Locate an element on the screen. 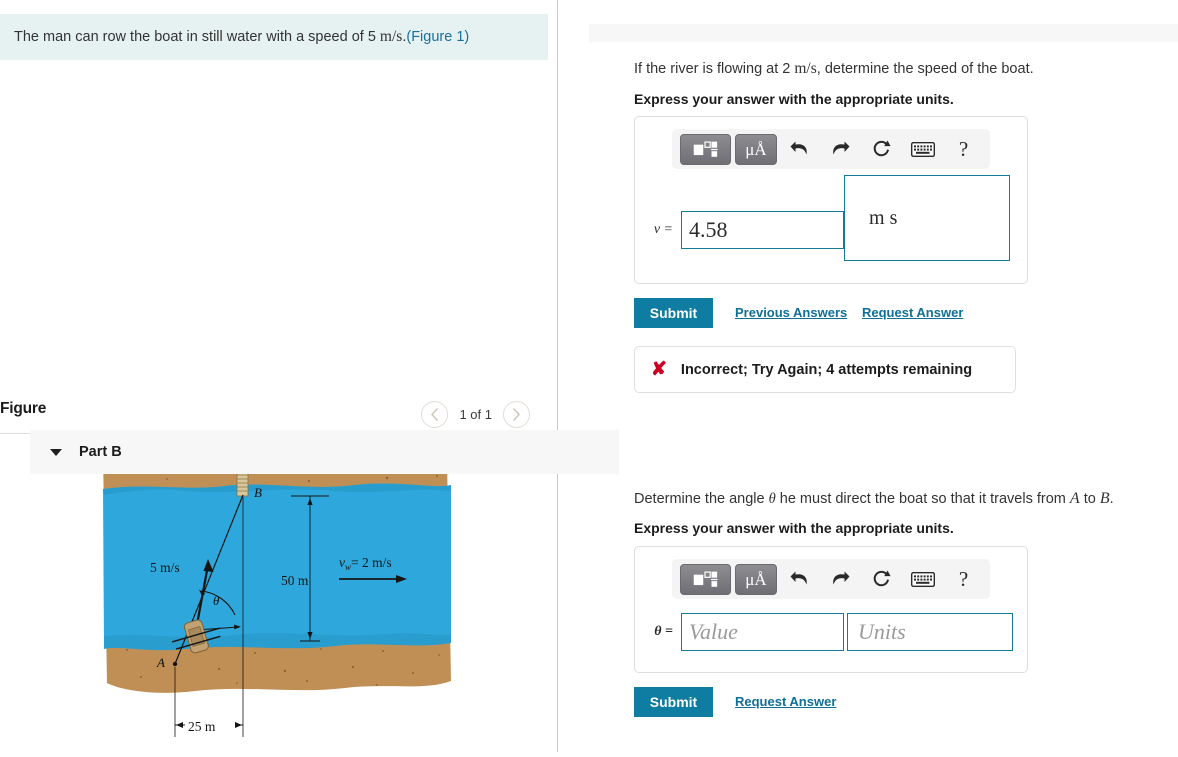  chevron-right-icon is located at coordinates (516, 414).